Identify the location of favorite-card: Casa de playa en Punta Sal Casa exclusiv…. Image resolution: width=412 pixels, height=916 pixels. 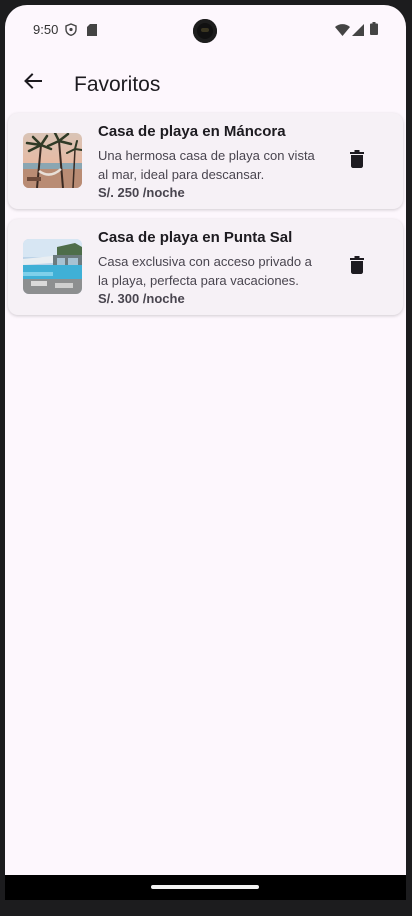
(205, 267).